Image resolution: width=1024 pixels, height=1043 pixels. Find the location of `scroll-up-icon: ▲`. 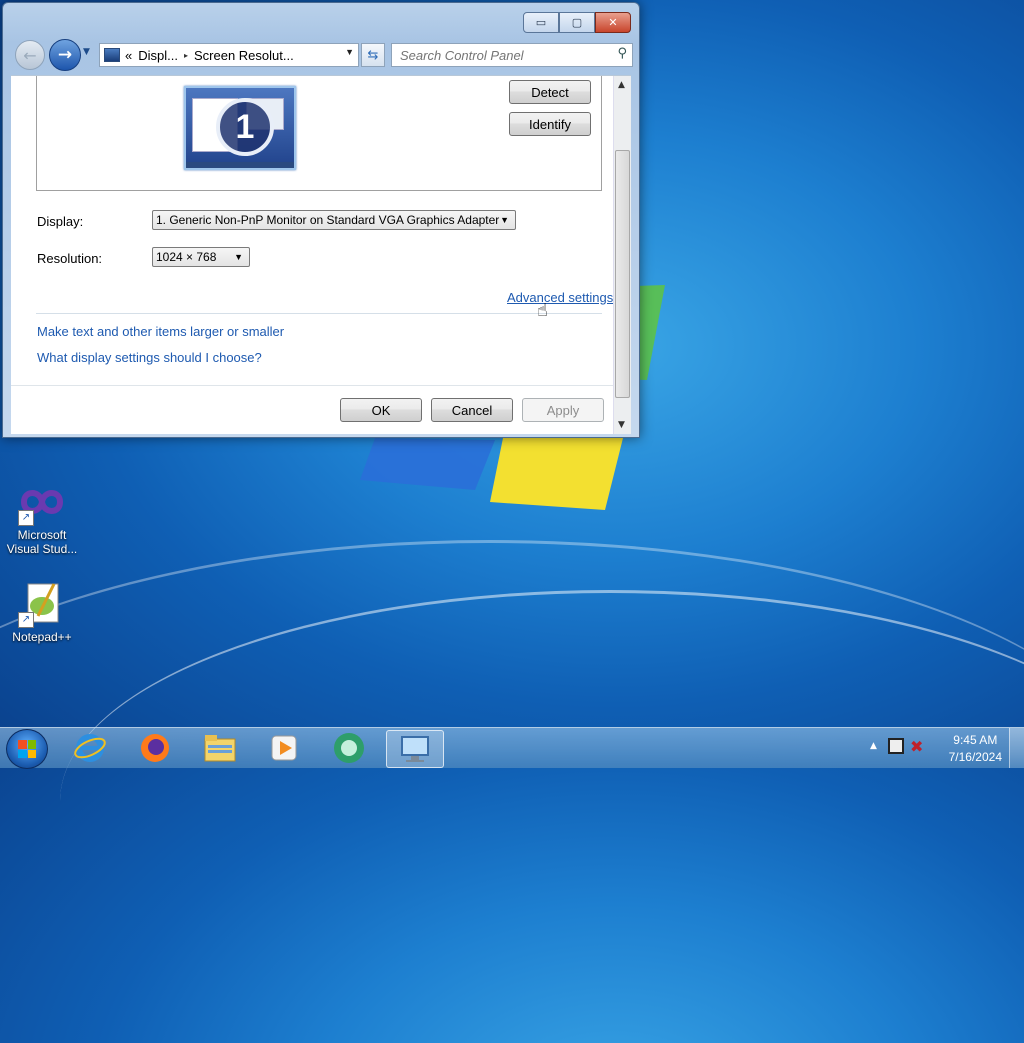

scroll-up-icon: ▲ is located at coordinates (621, 85).